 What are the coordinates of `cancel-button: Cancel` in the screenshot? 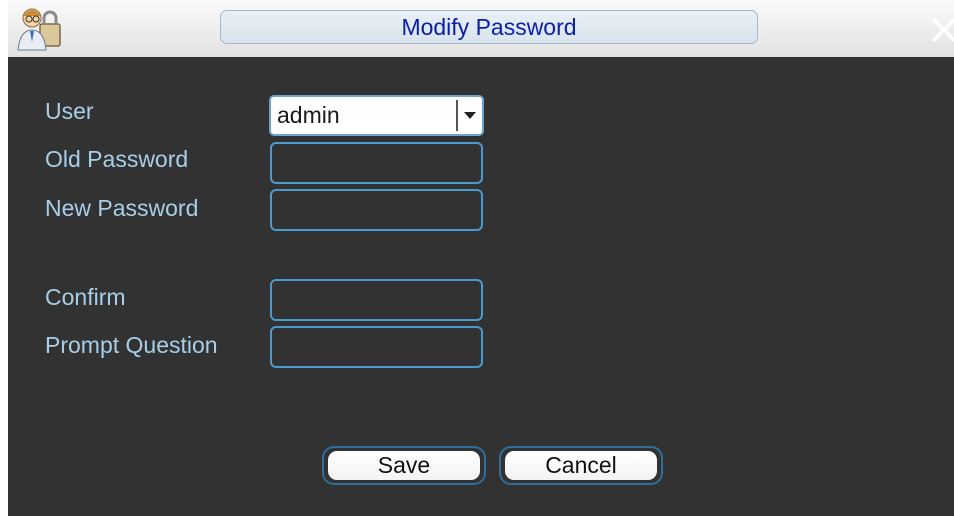 It's located at (581, 465).